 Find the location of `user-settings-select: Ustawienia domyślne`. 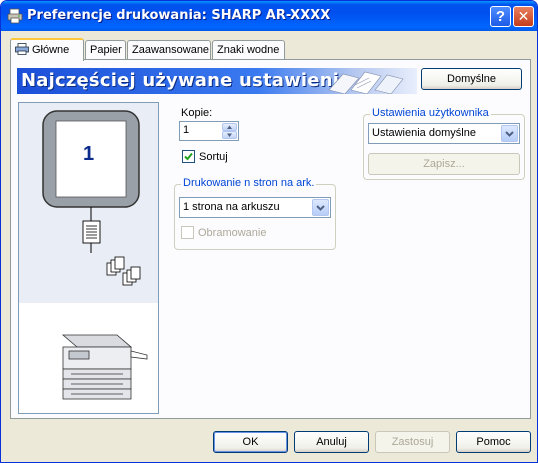

user-settings-select: Ustawienia domyślne is located at coordinates (444, 133).